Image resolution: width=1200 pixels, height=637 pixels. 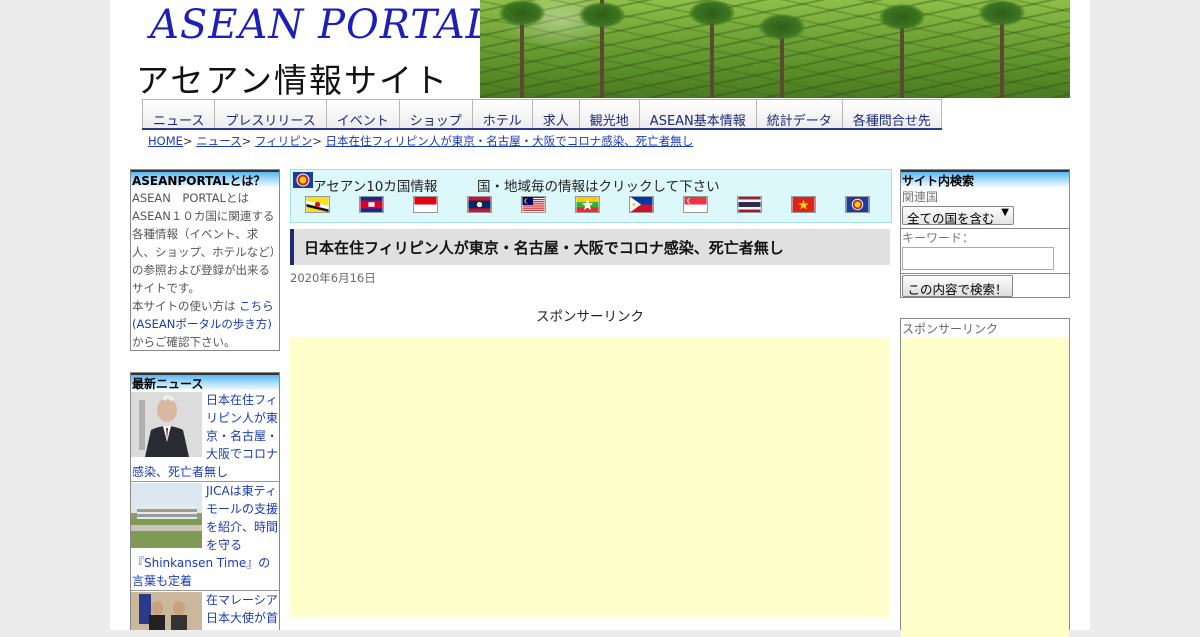 What do you see at coordinates (985, 233) in the screenshot?
I see `site-search-box: サイト内検索 関連国 全ての国を含む ▼ キーワード： この内容で検索！` at bounding box center [985, 233].